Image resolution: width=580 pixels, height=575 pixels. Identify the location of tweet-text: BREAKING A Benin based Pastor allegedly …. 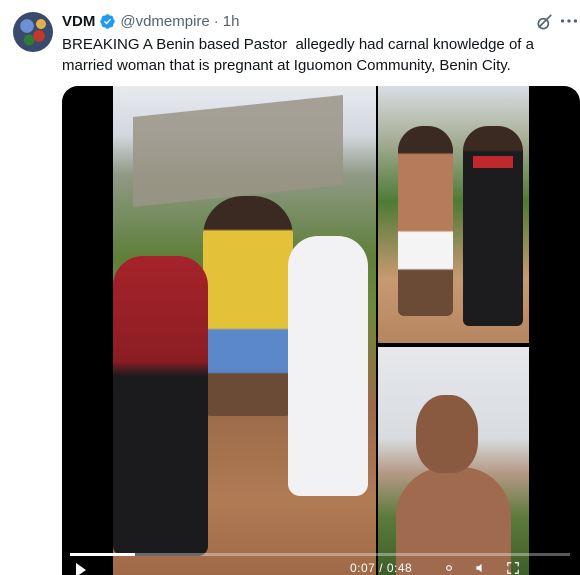
(300, 55).